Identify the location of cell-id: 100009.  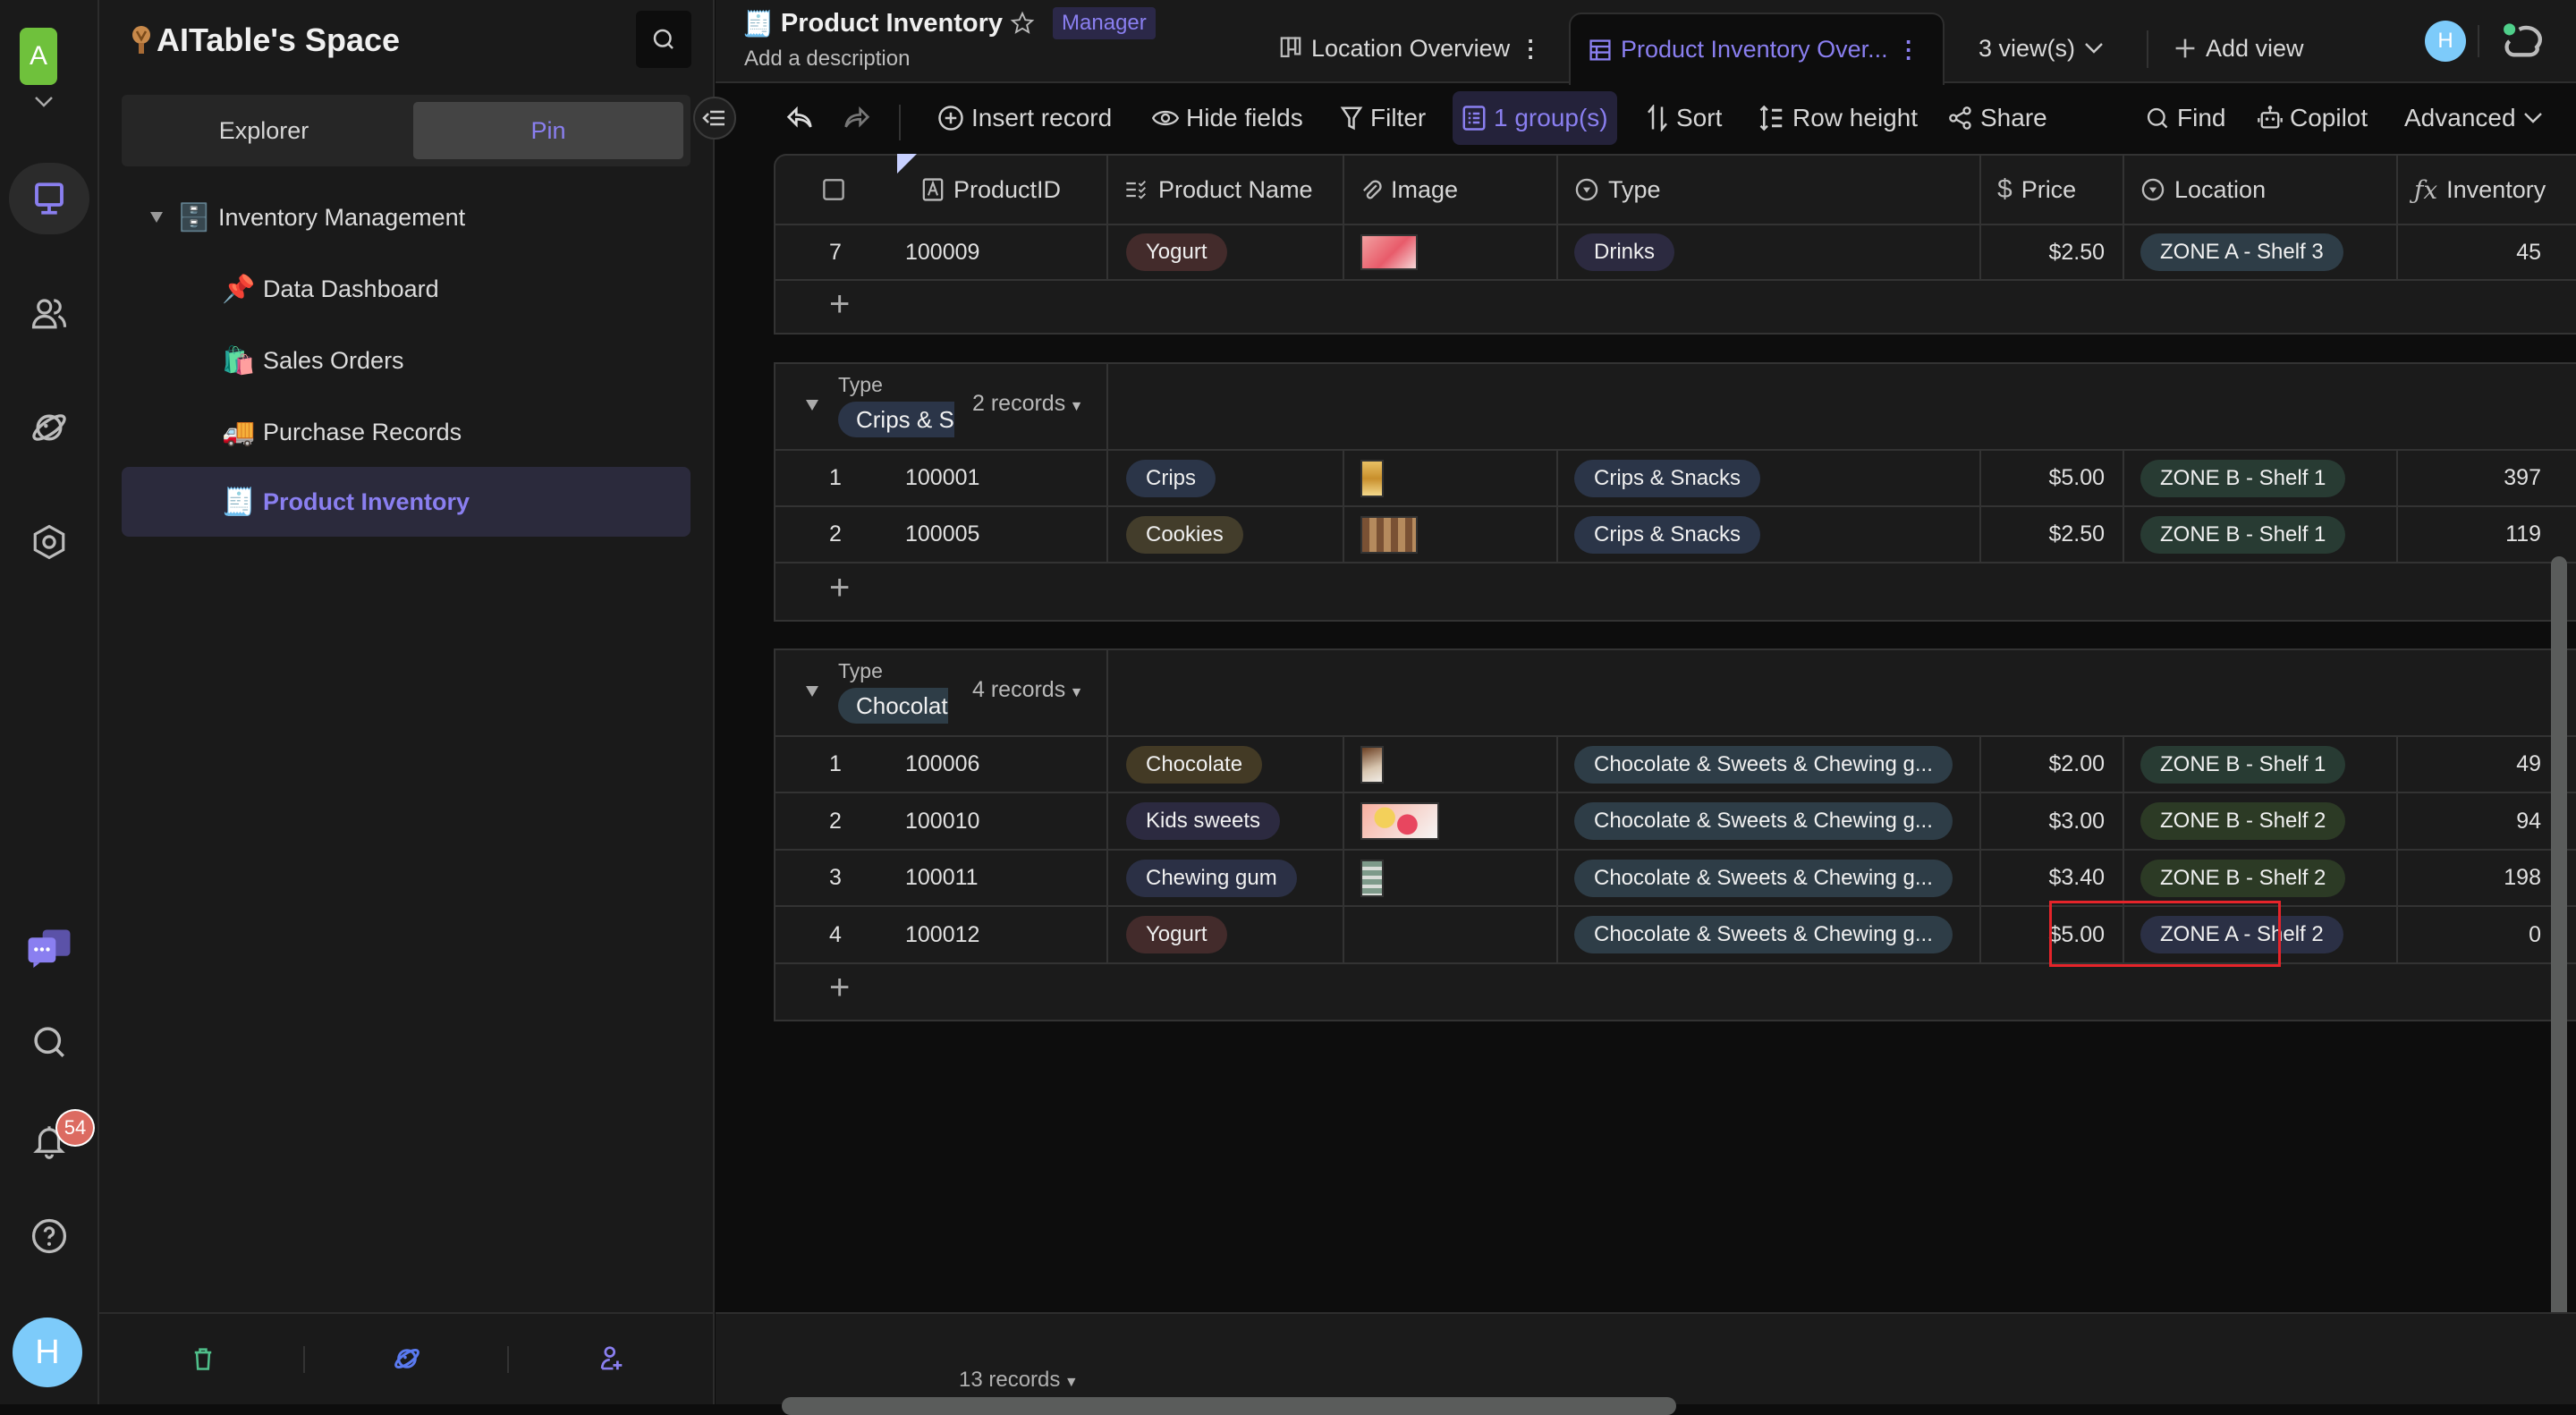
(1006, 252).